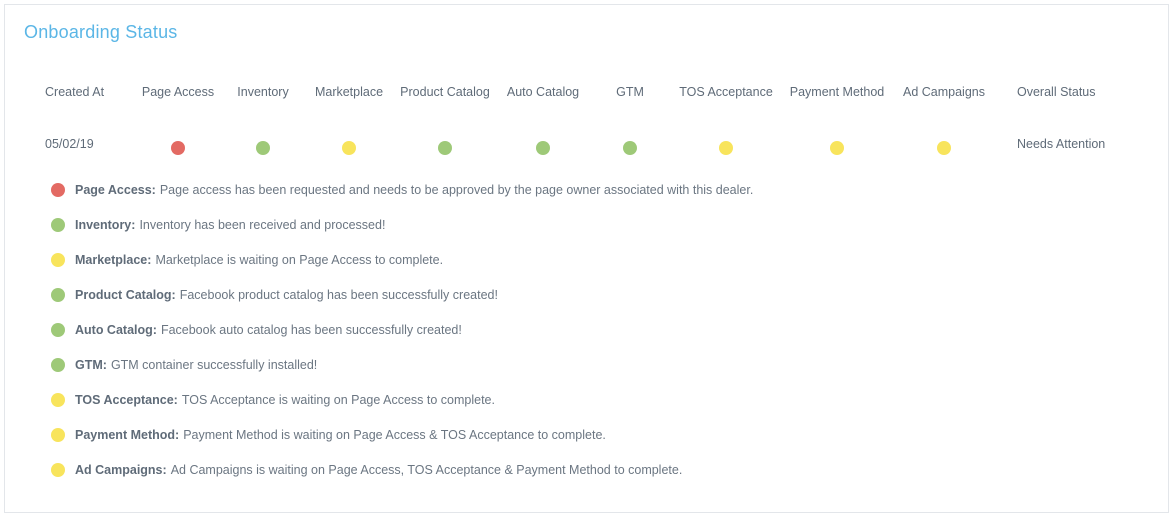 The width and height of the screenshot is (1173, 517). I want to click on header-overall-status: Overall Status, so click(1056, 92).